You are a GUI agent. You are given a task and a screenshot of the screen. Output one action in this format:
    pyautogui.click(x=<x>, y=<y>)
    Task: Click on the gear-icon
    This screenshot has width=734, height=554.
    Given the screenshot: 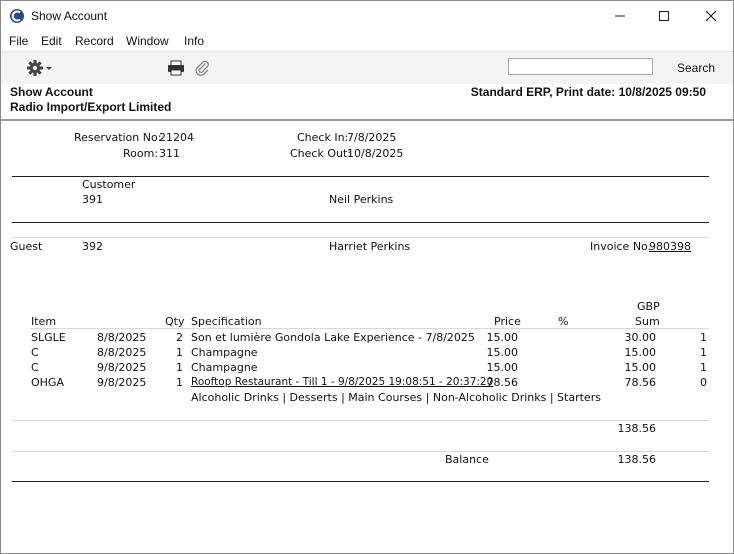 What is the action you would take?
    pyautogui.click(x=40, y=68)
    